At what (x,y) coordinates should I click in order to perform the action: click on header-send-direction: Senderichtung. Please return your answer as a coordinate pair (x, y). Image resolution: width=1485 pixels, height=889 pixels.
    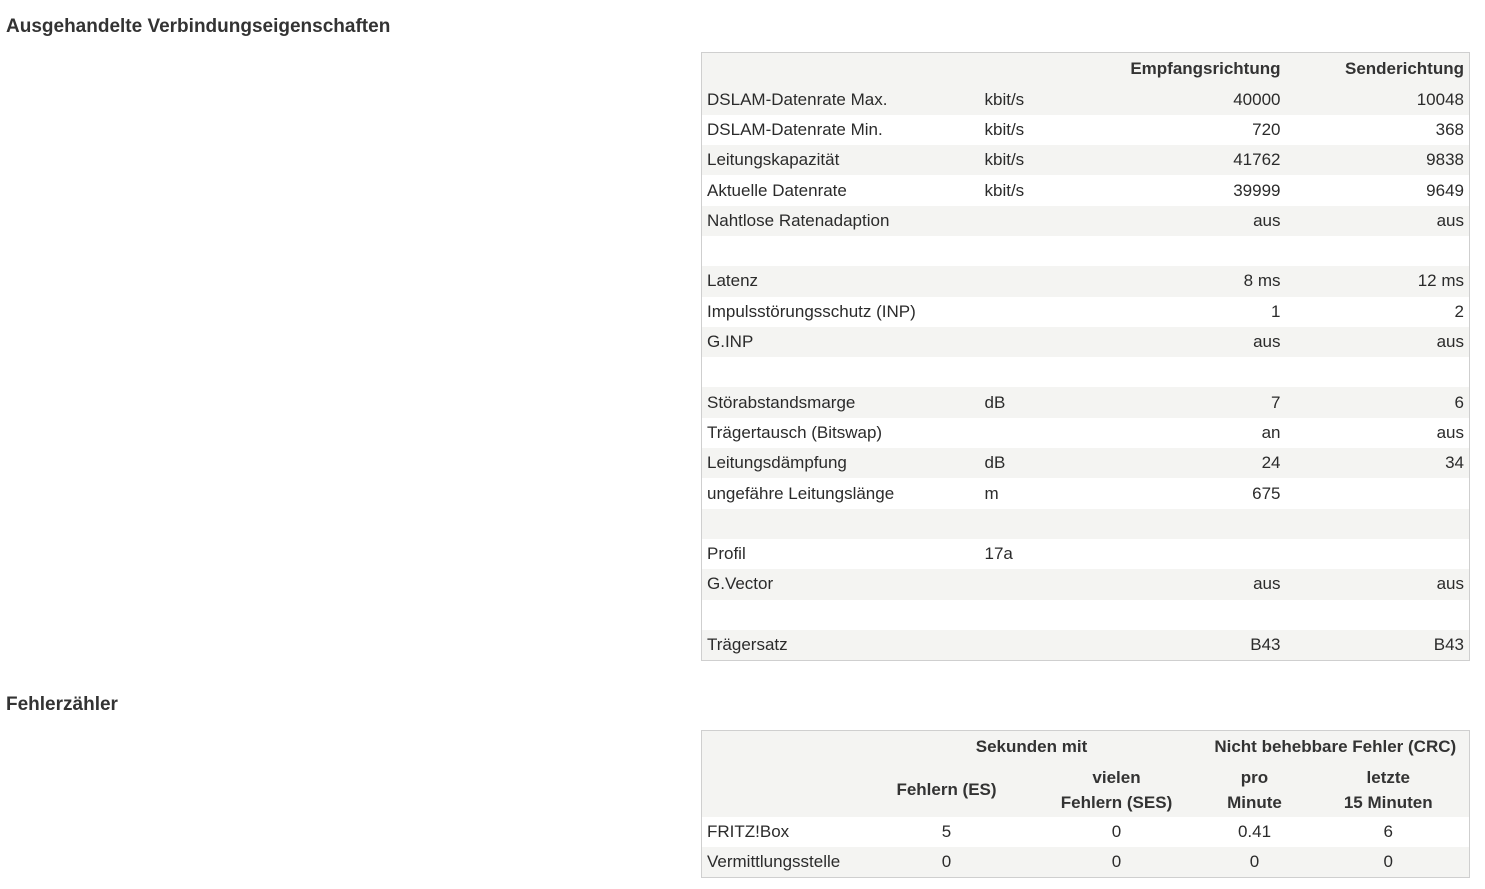
    Looking at the image, I should click on (1404, 68).